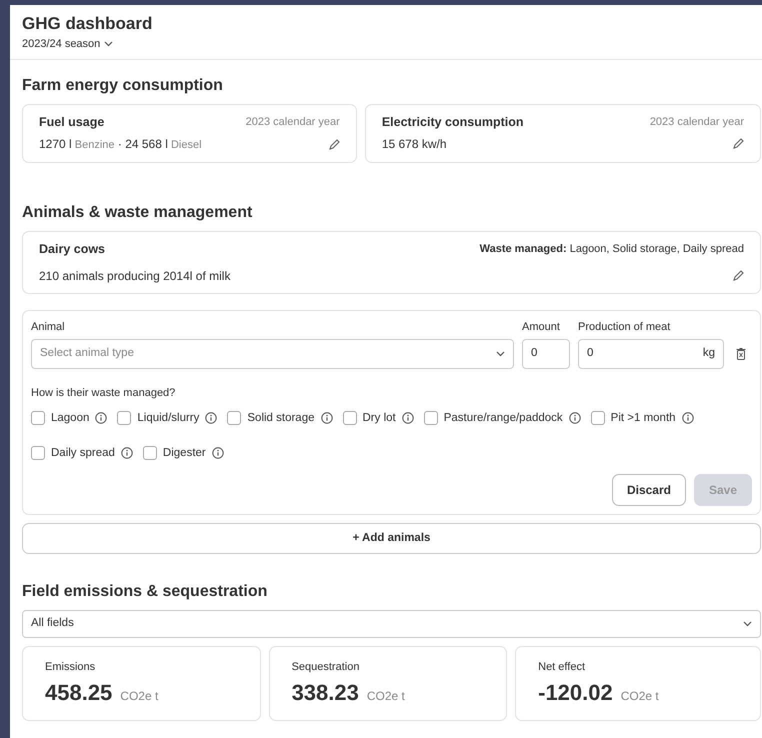 Image resolution: width=762 pixels, height=738 pixels. Describe the element at coordinates (68, 44) in the screenshot. I see `season-dropdown: 2023/24 season` at that location.